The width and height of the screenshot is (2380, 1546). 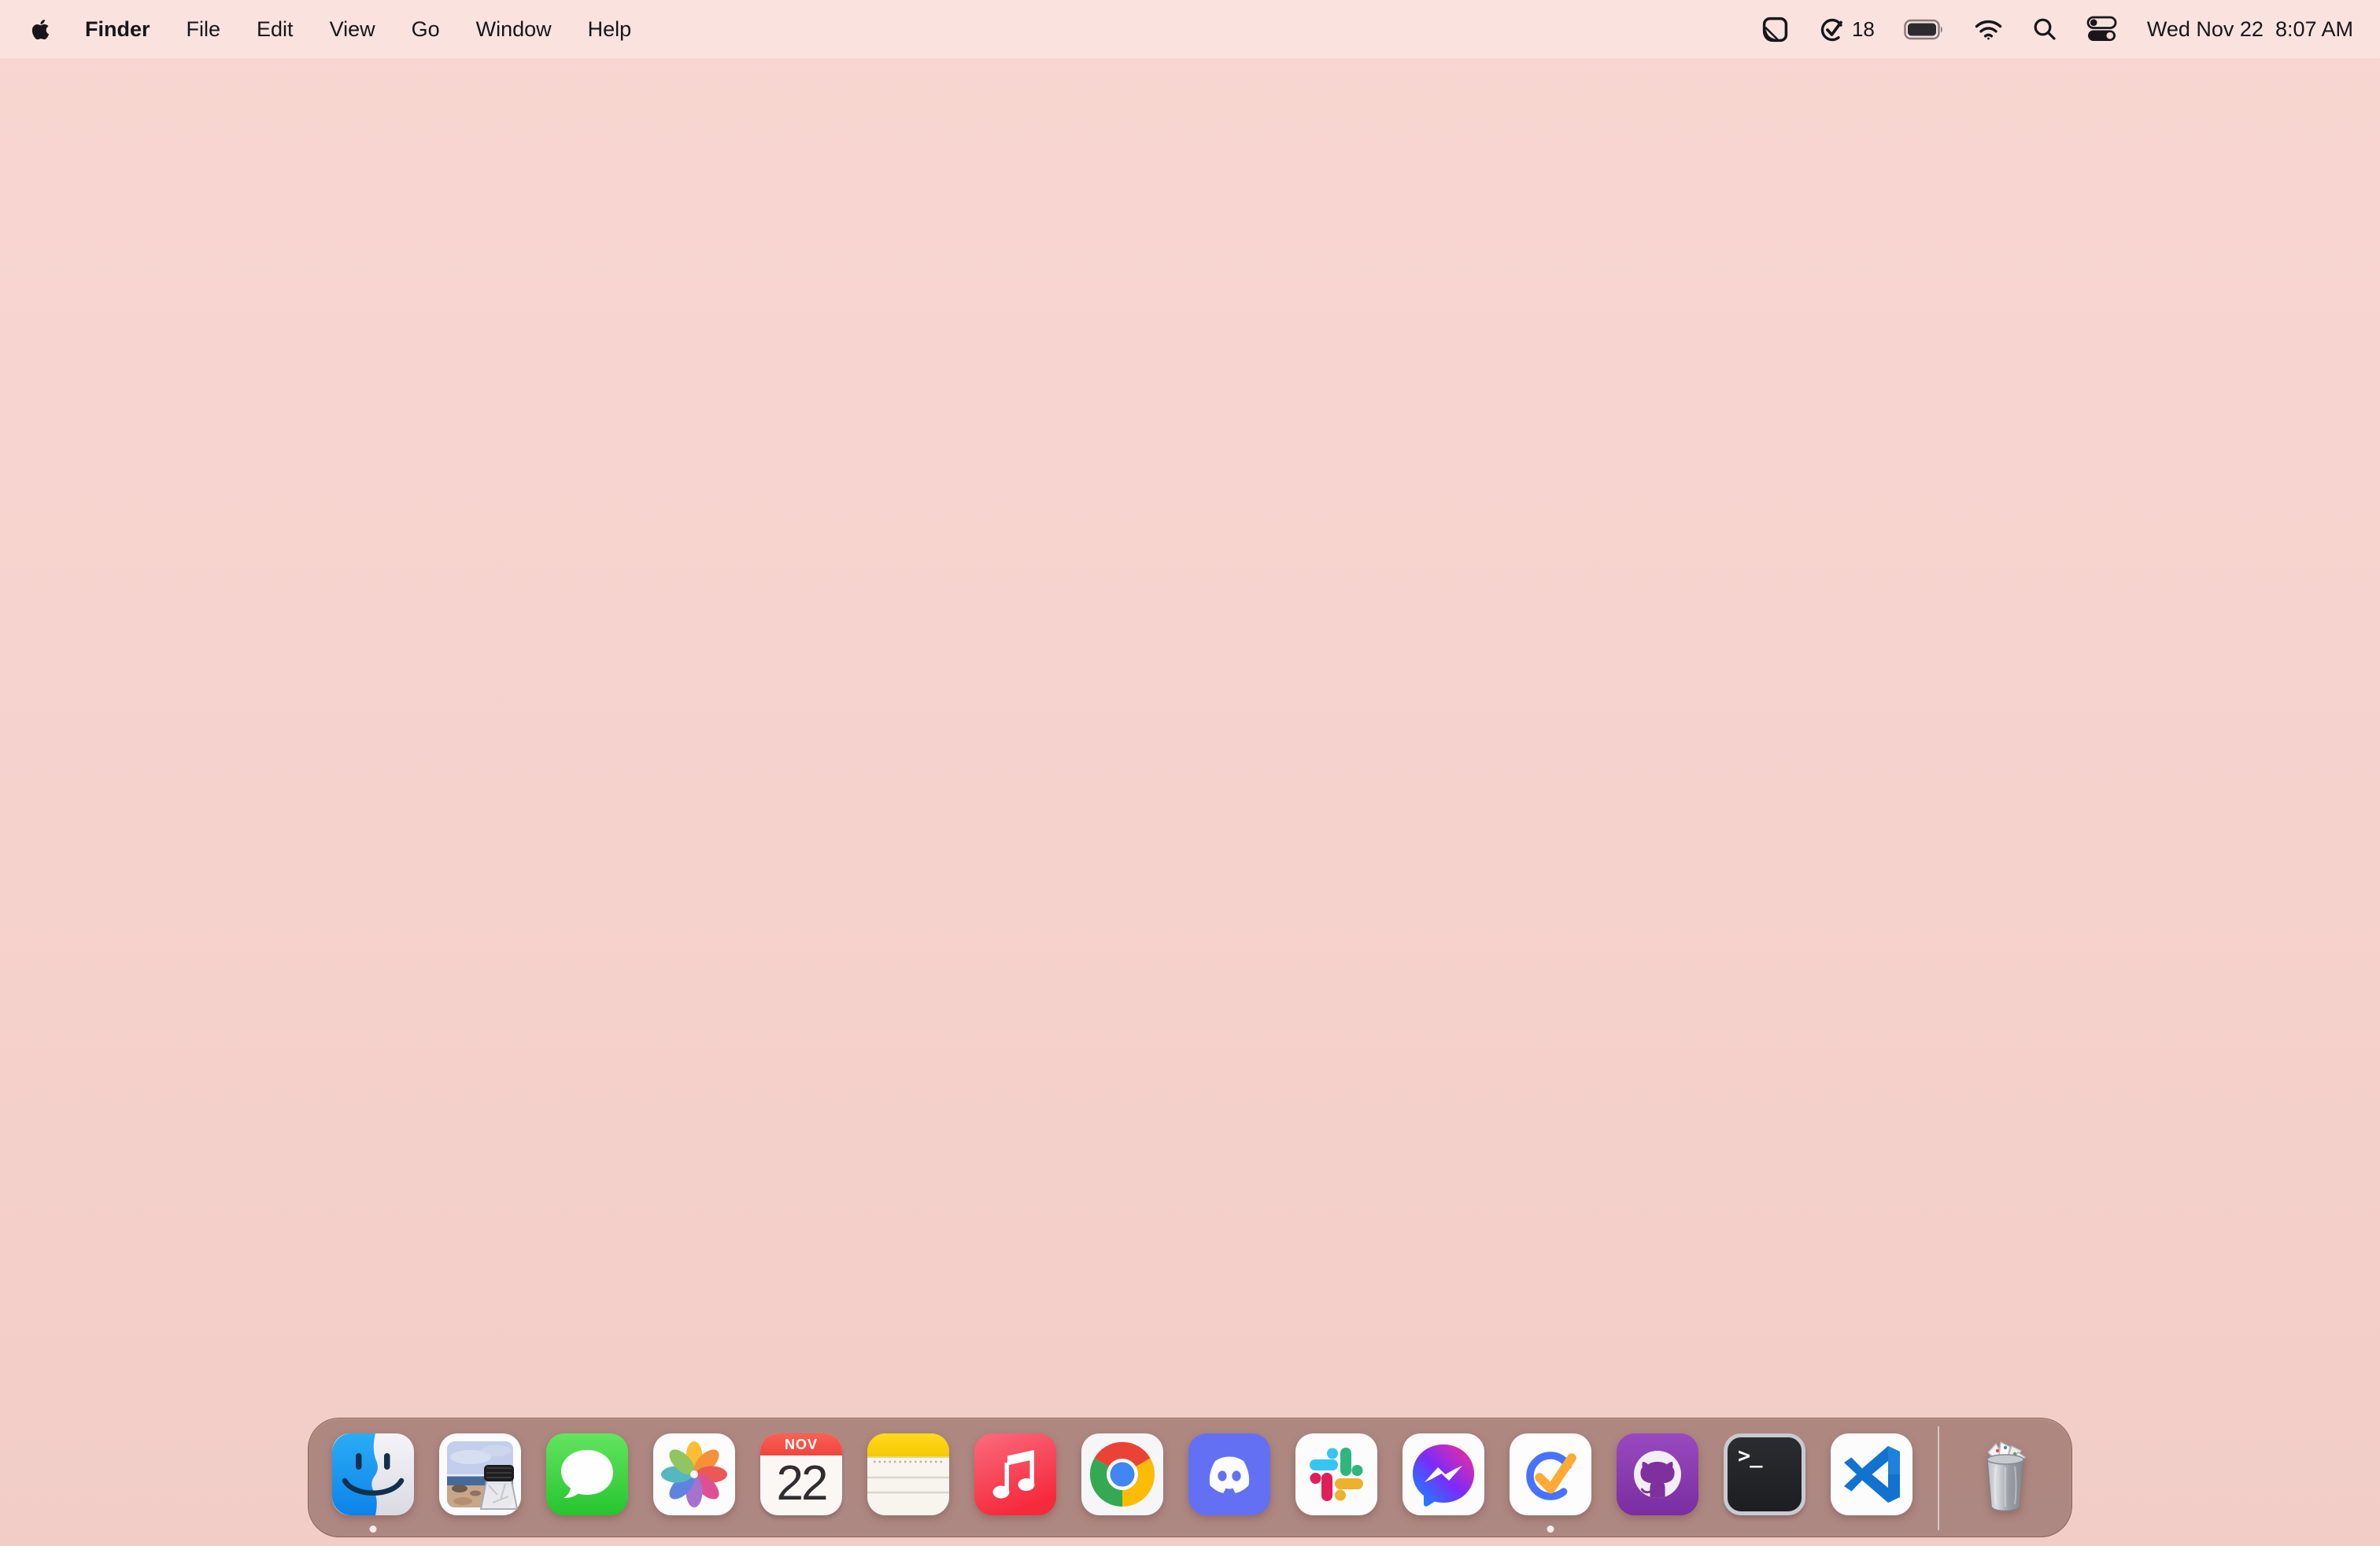 I want to click on dock-item-discord, so click(x=1229, y=1474).